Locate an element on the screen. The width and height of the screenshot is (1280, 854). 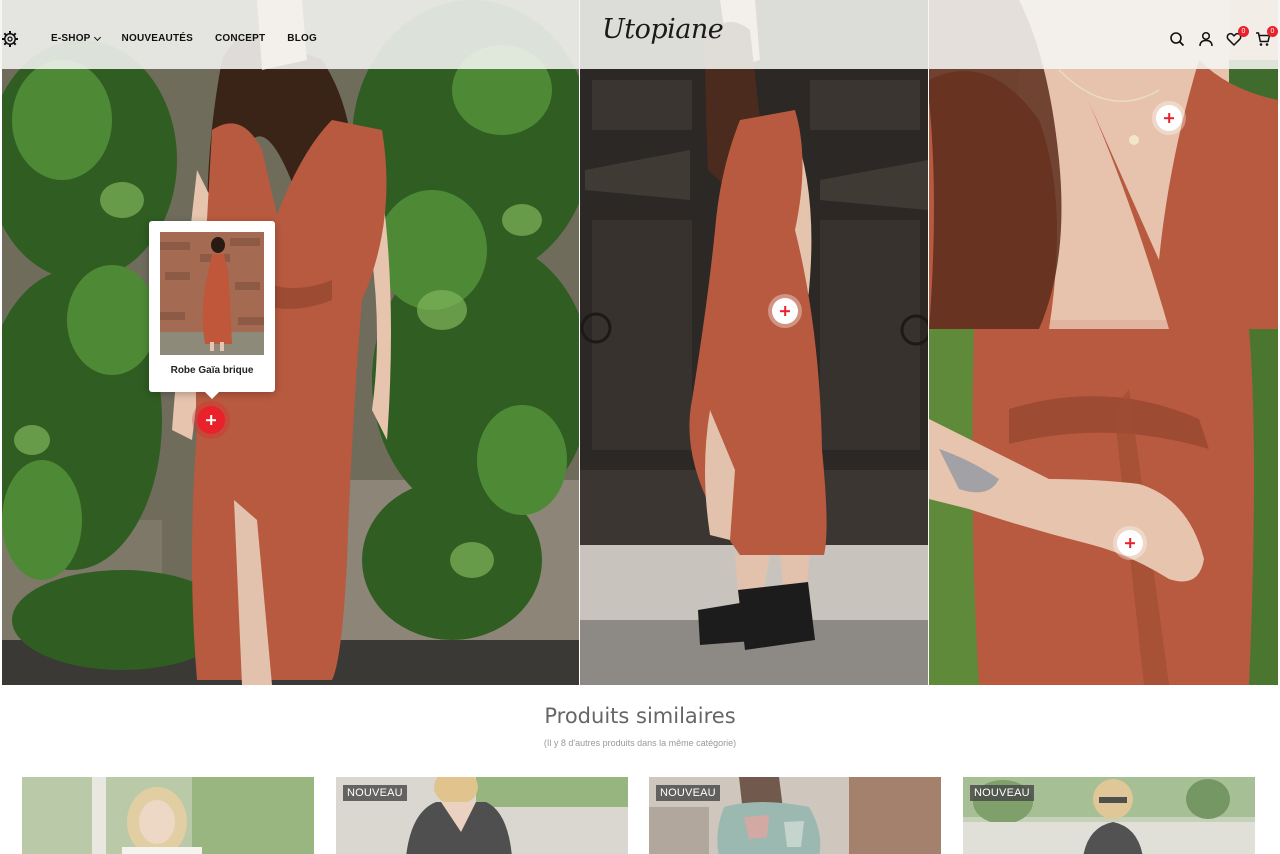
user-icon is located at coordinates (1206, 39).